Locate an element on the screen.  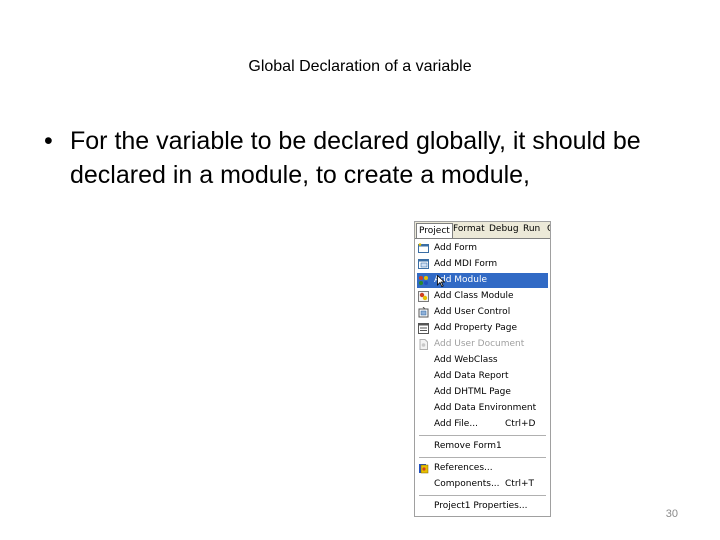
menu-bar: Project Format Debug Run Q is located at coordinates (482, 230).